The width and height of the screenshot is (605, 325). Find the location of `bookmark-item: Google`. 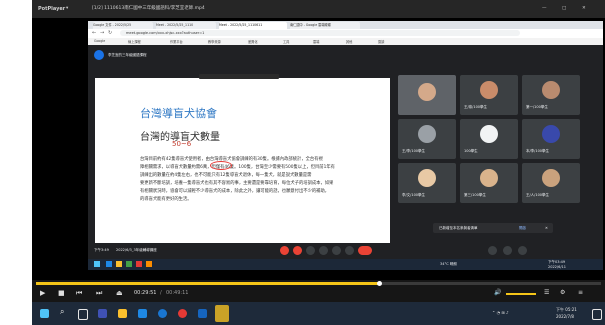

bookmark-item: Google is located at coordinates (99, 41).